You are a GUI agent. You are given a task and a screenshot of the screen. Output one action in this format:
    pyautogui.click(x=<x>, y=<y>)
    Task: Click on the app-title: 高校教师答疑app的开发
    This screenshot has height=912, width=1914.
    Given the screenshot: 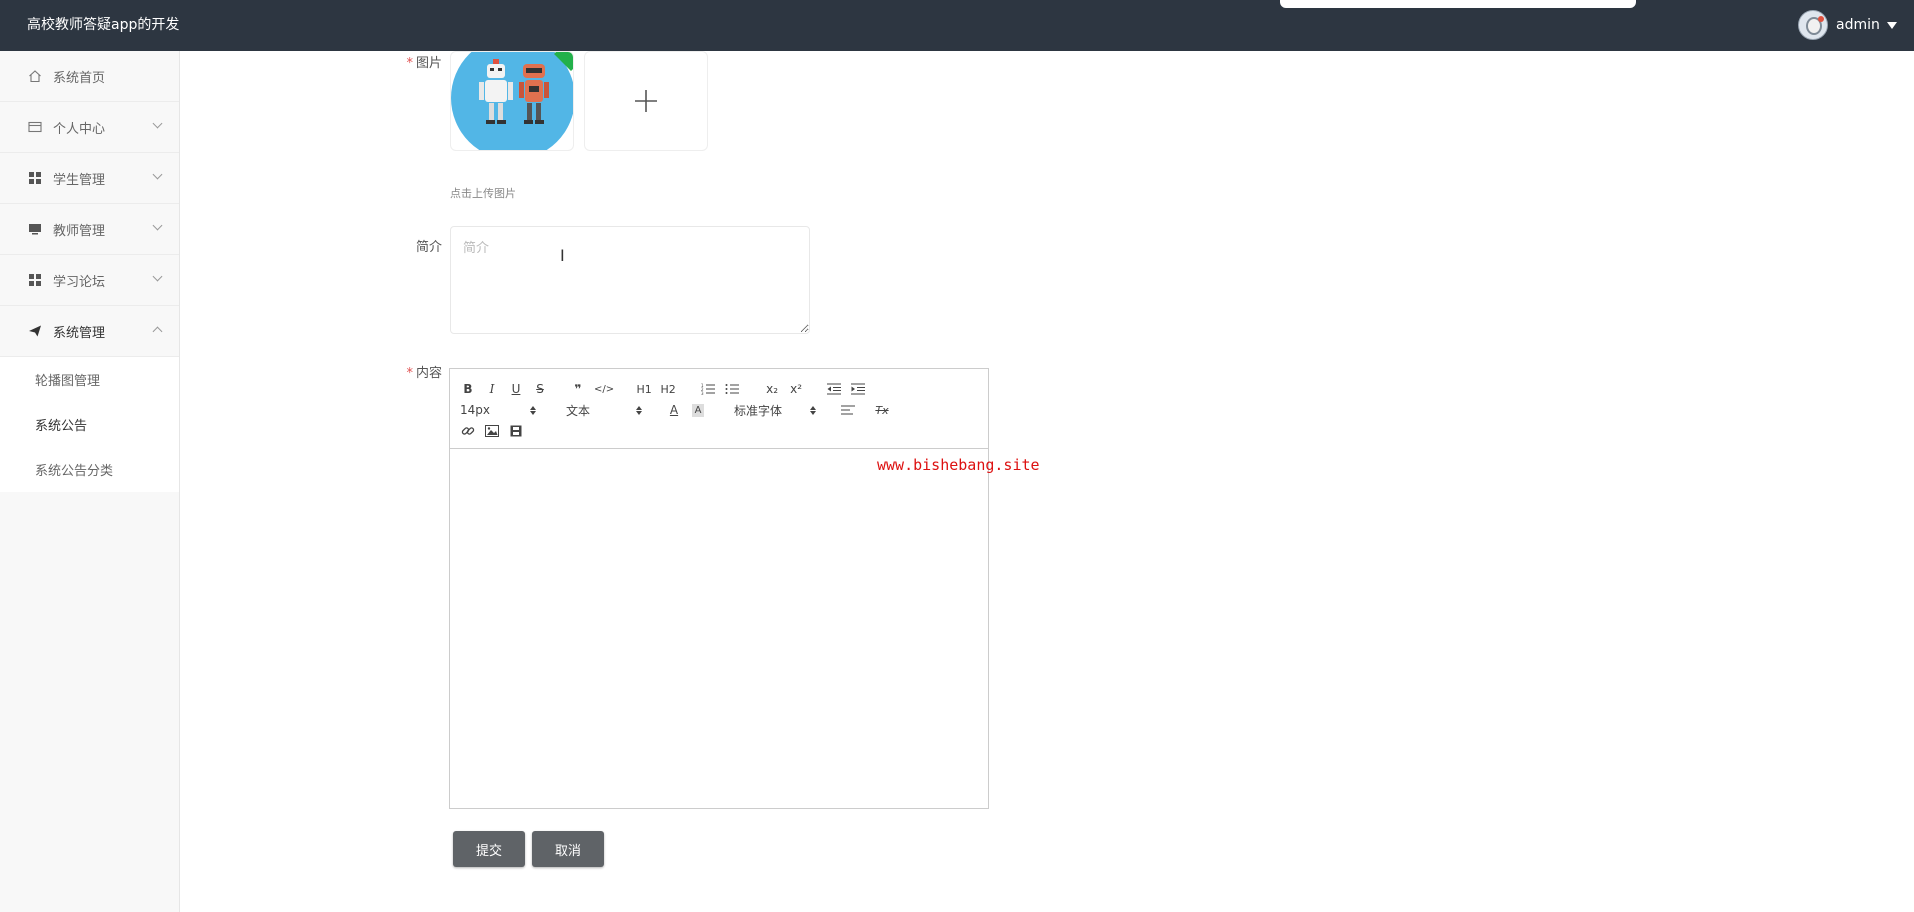 What is the action you would take?
    pyautogui.click(x=103, y=25)
    